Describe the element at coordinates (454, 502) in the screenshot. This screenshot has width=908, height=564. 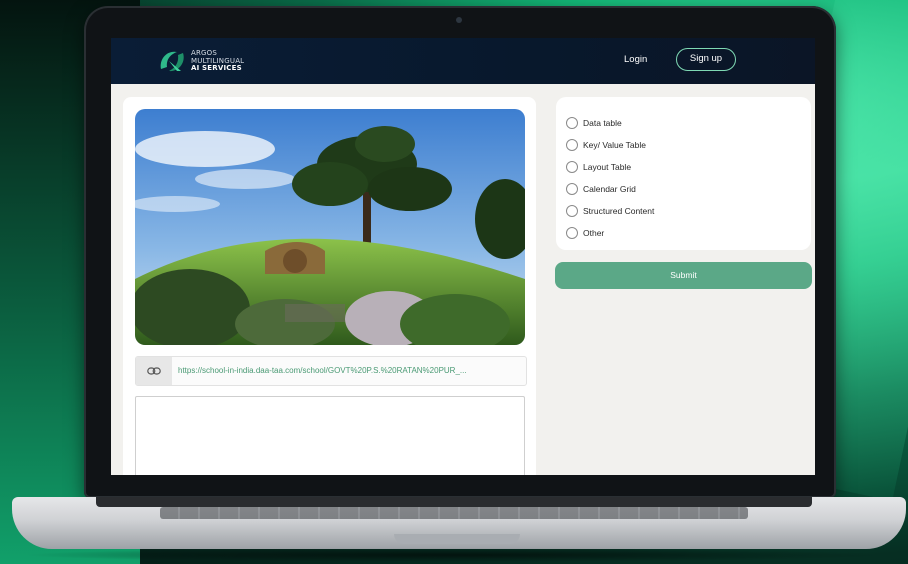
I see `laptop-hinge` at that location.